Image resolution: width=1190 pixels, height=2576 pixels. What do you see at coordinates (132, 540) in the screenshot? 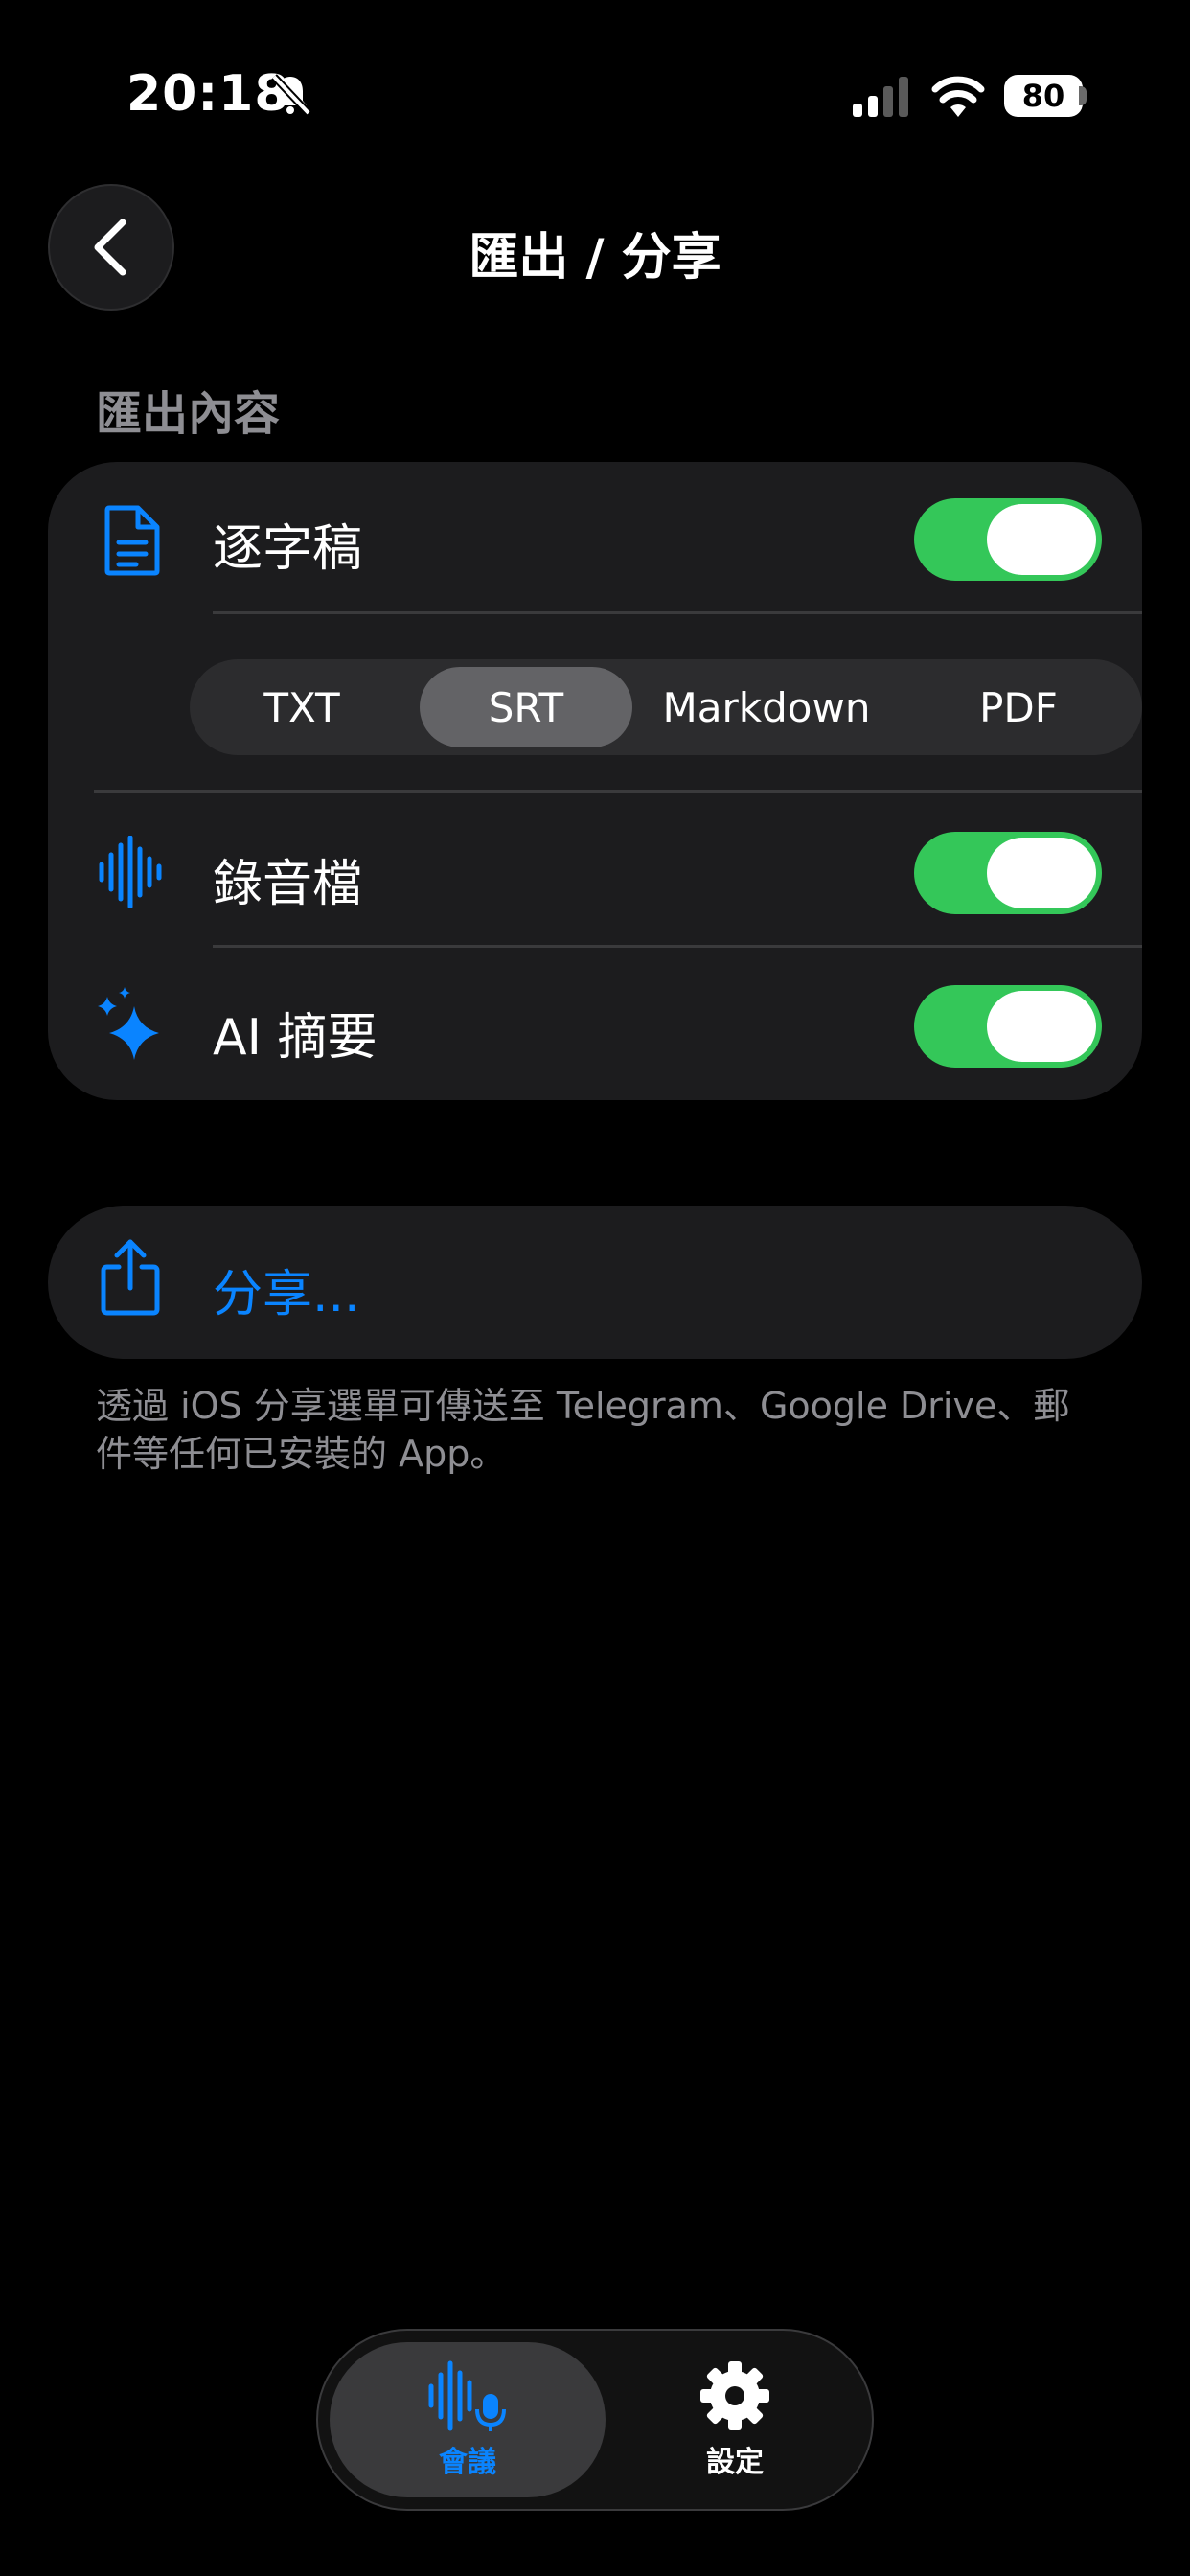
I see `document-icon` at bounding box center [132, 540].